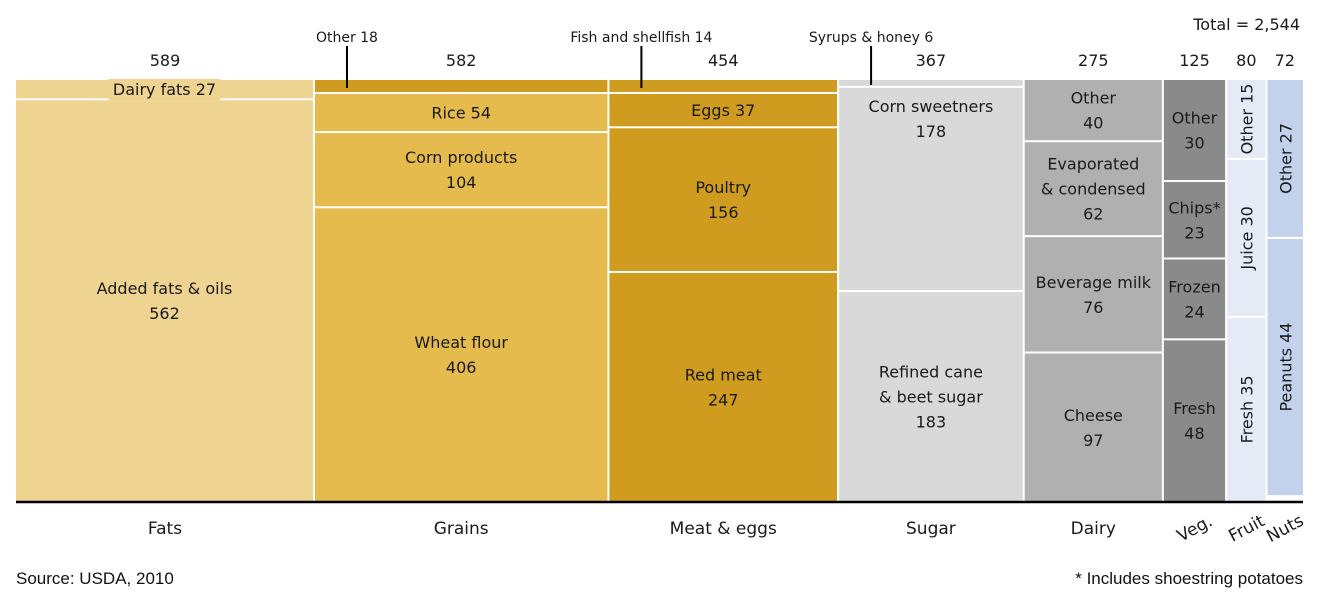 This screenshot has width=1318, height=602. Describe the element at coordinates (1194, 420) in the screenshot. I see `segment-veg-fresh` at that location.